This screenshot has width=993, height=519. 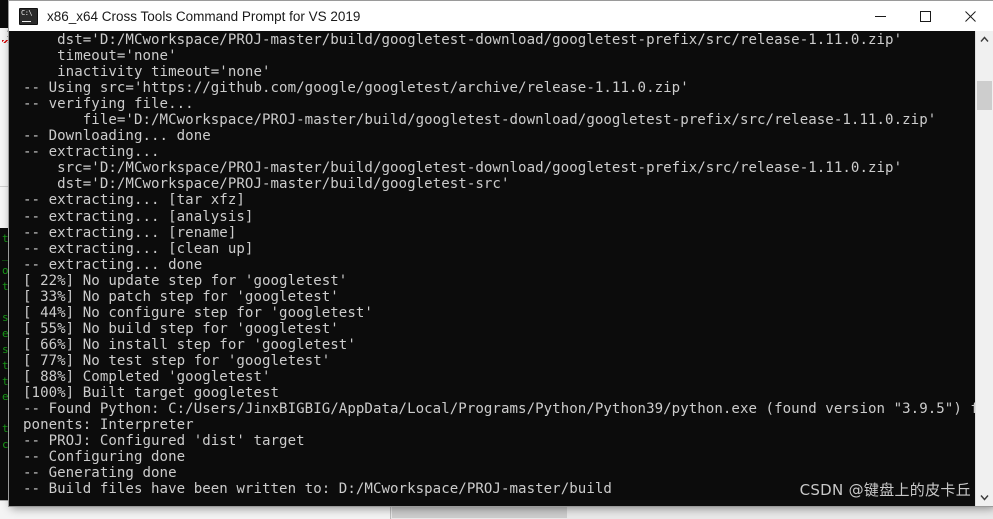 I want to click on chevron-up-icon, so click(x=984, y=39).